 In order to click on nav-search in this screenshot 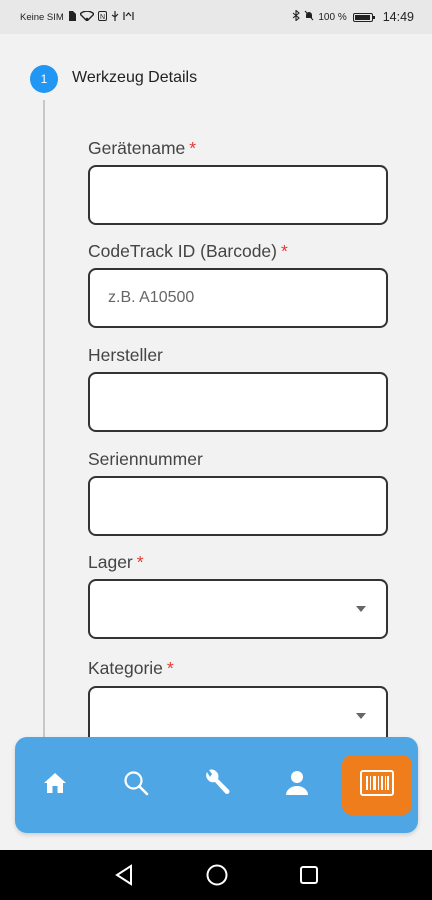, I will do `click(136, 785)`.